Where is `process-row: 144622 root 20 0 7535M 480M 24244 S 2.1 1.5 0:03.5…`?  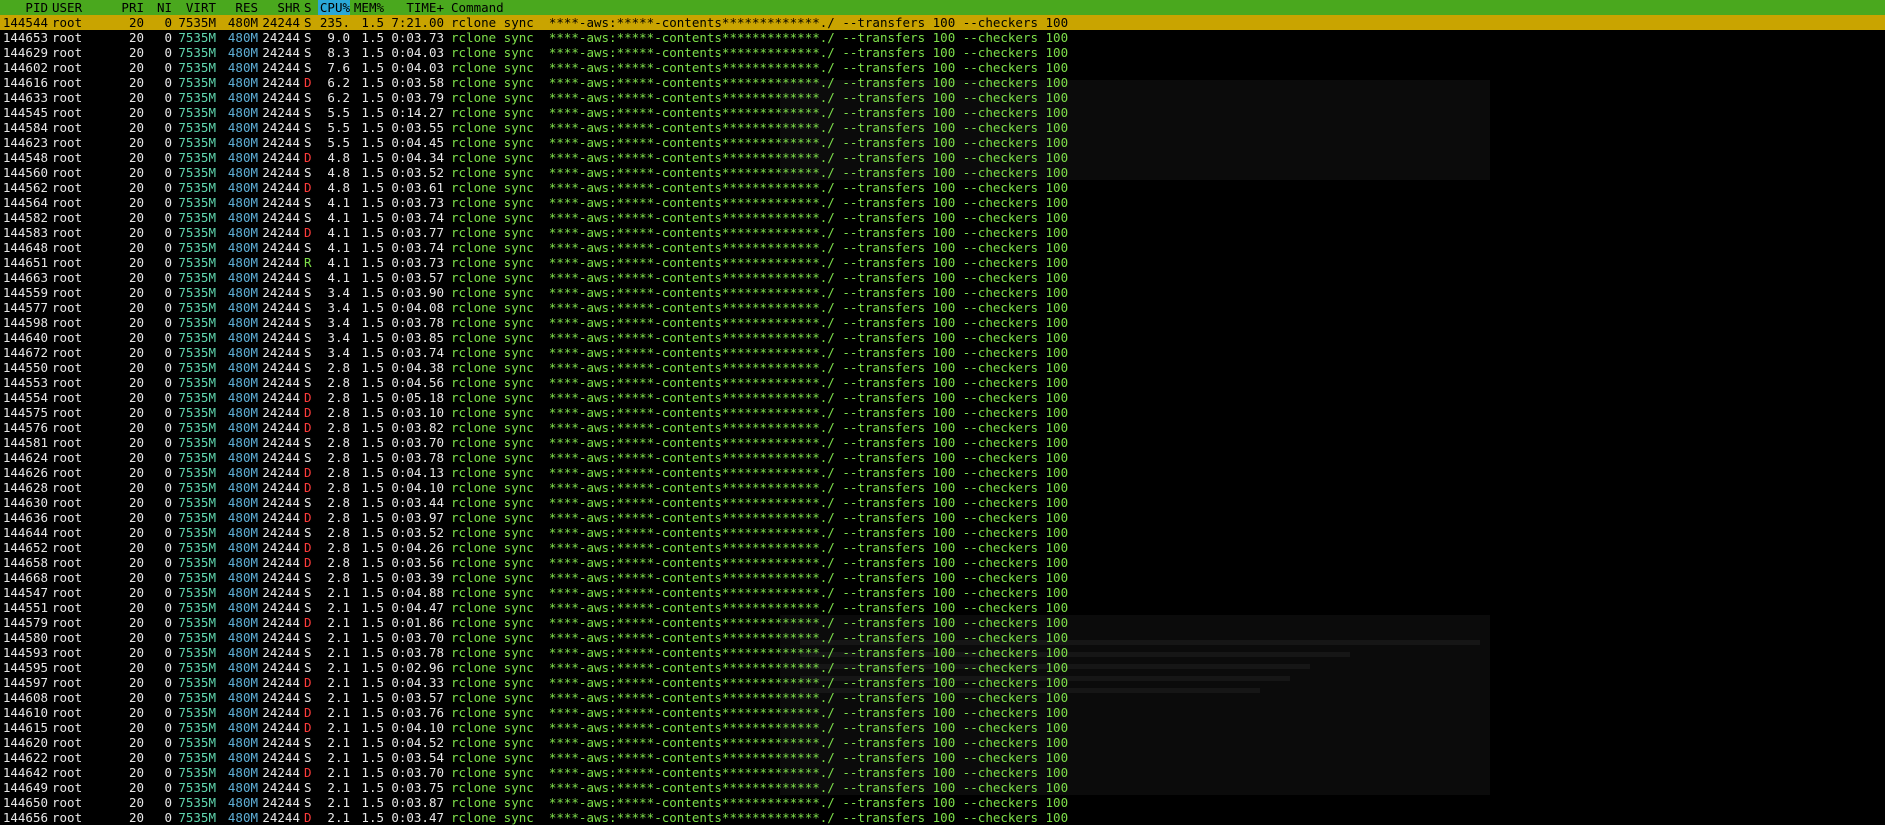
process-row: 144622 root 20 0 7535M 480M 24244 S 2.1 1.5 0:03.5… is located at coordinates (942, 757).